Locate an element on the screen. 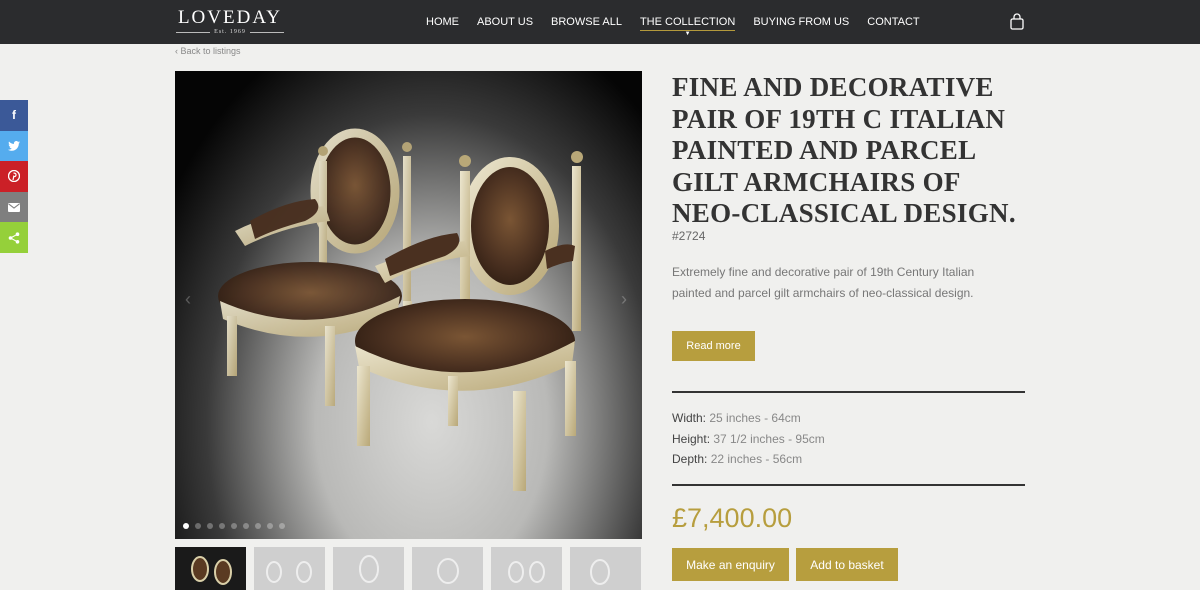 This screenshot has width=1200, height=590. logo-est: Est. 1969 is located at coordinates (230, 32).